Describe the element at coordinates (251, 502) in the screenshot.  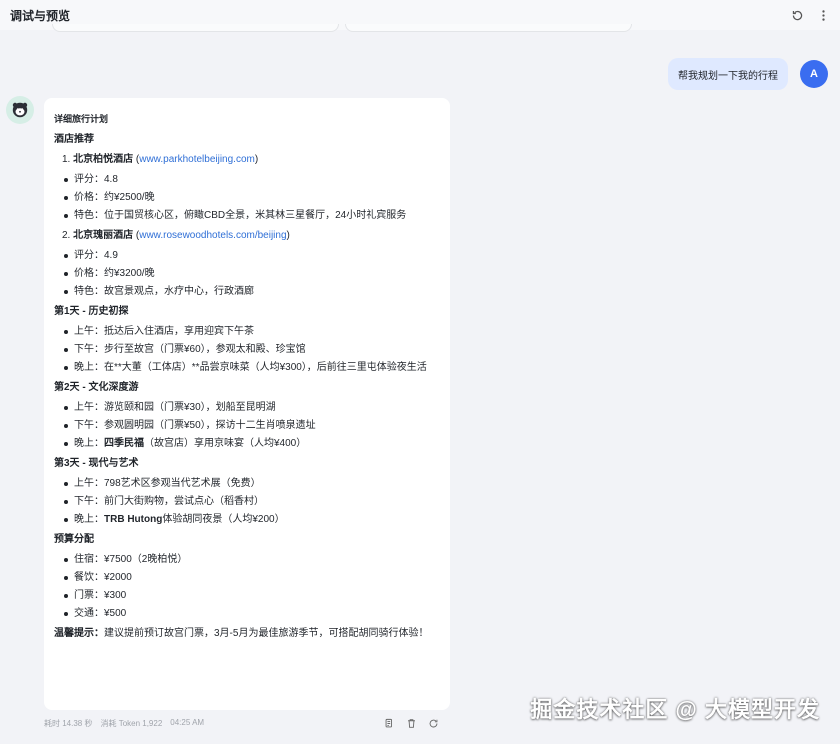
I see `list-item: 下午：前门大街购物，尝试点心（稻香村）` at that location.